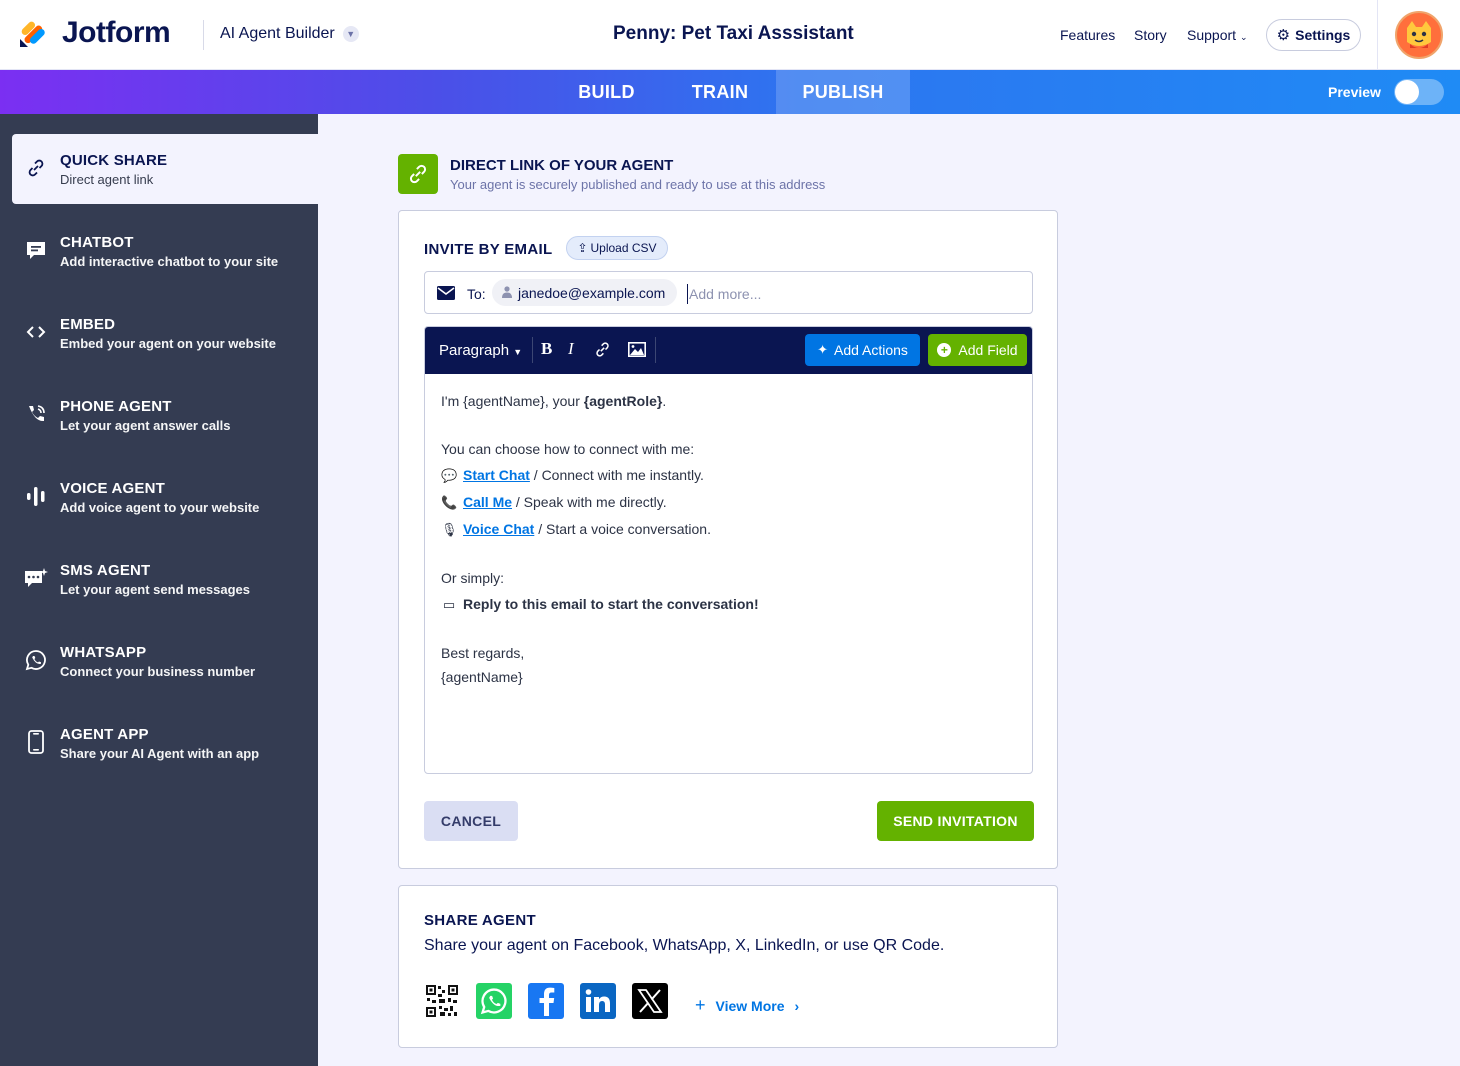 The image size is (1460, 1066). I want to click on agent-role-field: {agentRole}, so click(623, 401).